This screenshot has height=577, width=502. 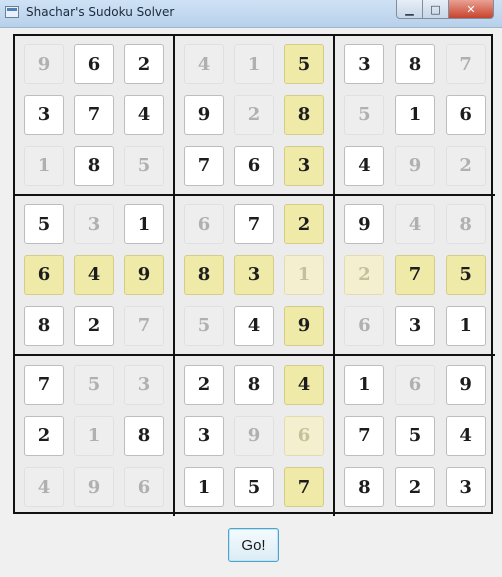 I want to click on sudoku-box: 415 928 763, so click(x=255, y=116).